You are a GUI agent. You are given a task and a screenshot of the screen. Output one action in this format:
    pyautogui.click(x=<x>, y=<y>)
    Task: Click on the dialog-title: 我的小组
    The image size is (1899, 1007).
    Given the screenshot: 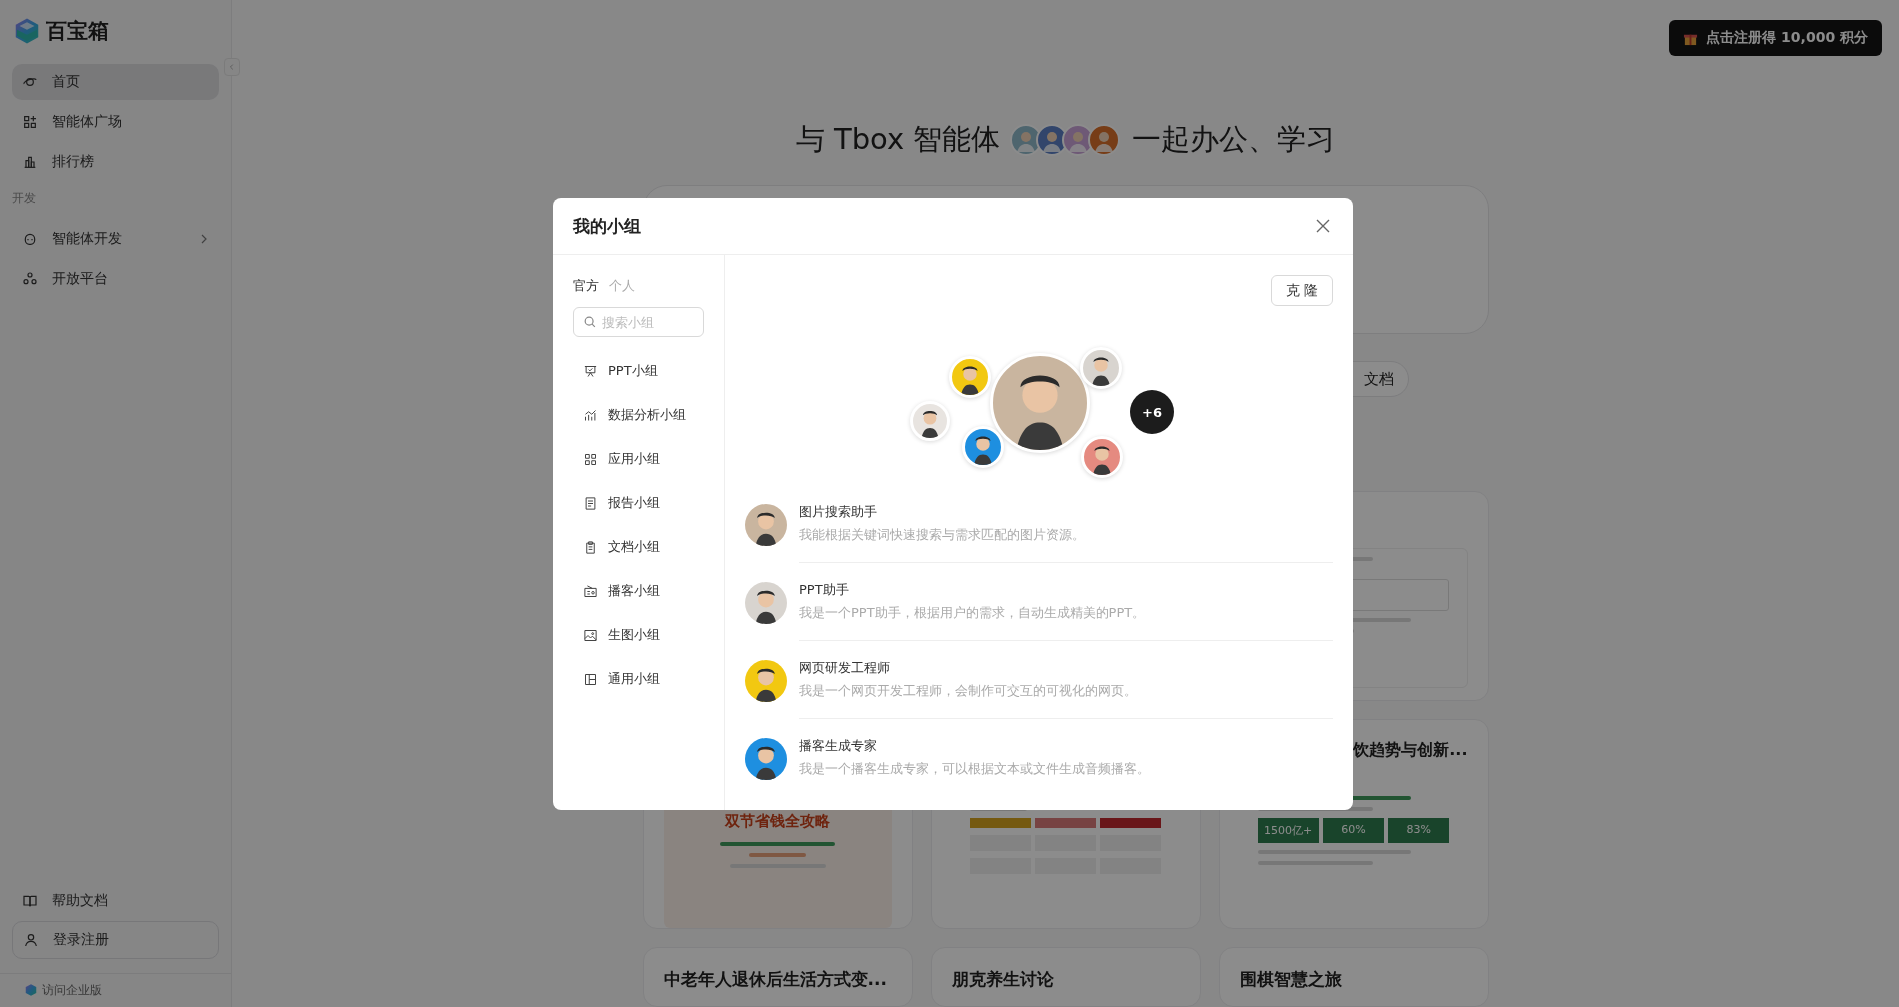 What is the action you would take?
    pyautogui.click(x=607, y=226)
    